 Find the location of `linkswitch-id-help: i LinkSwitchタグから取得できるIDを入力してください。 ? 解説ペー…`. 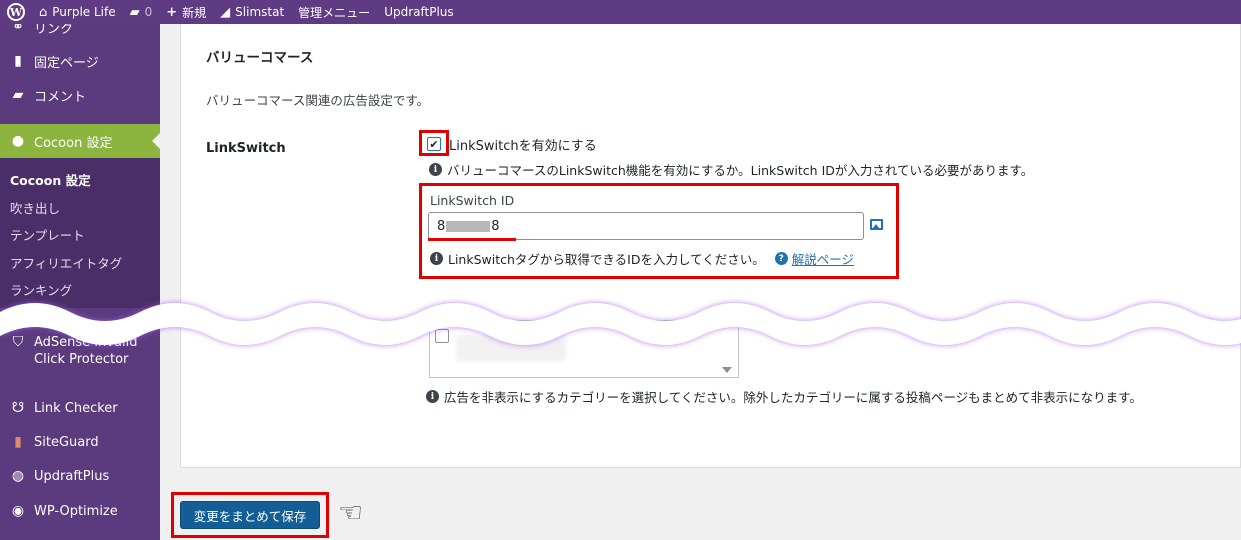

linkswitch-id-help: i LinkSwitchタグから取得できるIDを入力してください。 ? 解説ペー… is located at coordinates (642, 258).